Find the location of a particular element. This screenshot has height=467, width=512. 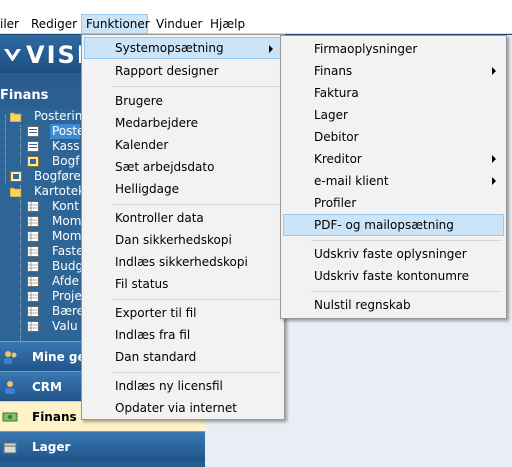

menu-item-opdater-via-internet: Opdater via internet is located at coordinates (183, 408).